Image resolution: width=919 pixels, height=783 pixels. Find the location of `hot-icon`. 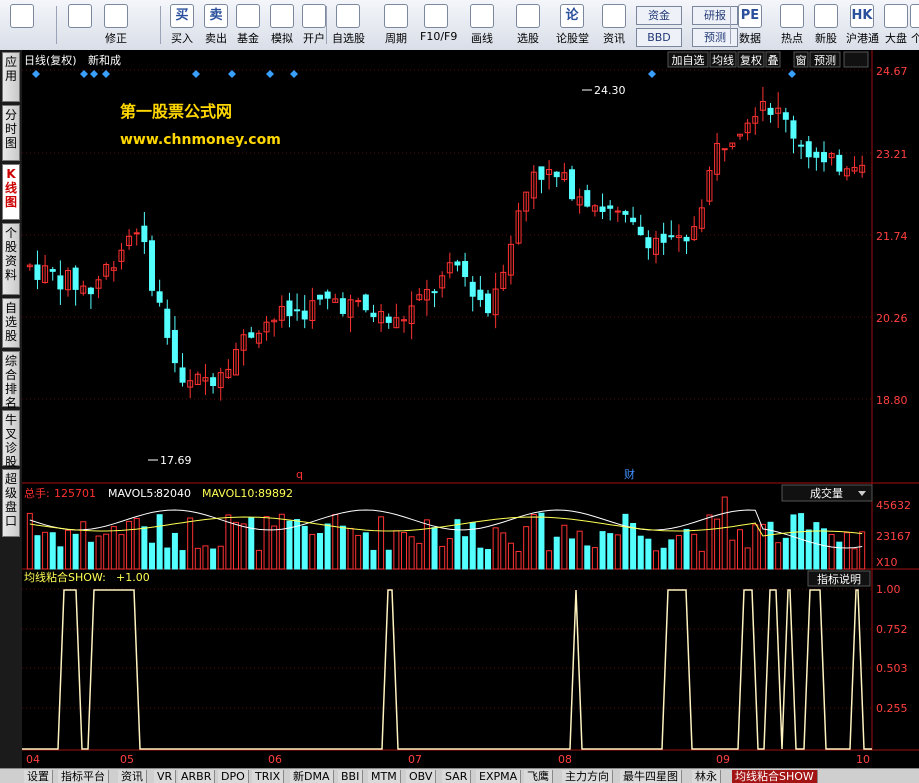

hot-icon is located at coordinates (792, 16).